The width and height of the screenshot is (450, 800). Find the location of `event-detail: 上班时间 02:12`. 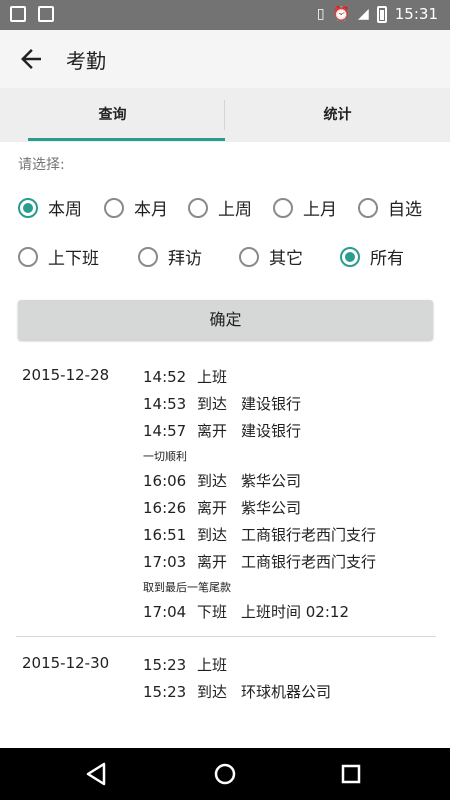

event-detail: 上班时间 02:12 is located at coordinates (295, 612).